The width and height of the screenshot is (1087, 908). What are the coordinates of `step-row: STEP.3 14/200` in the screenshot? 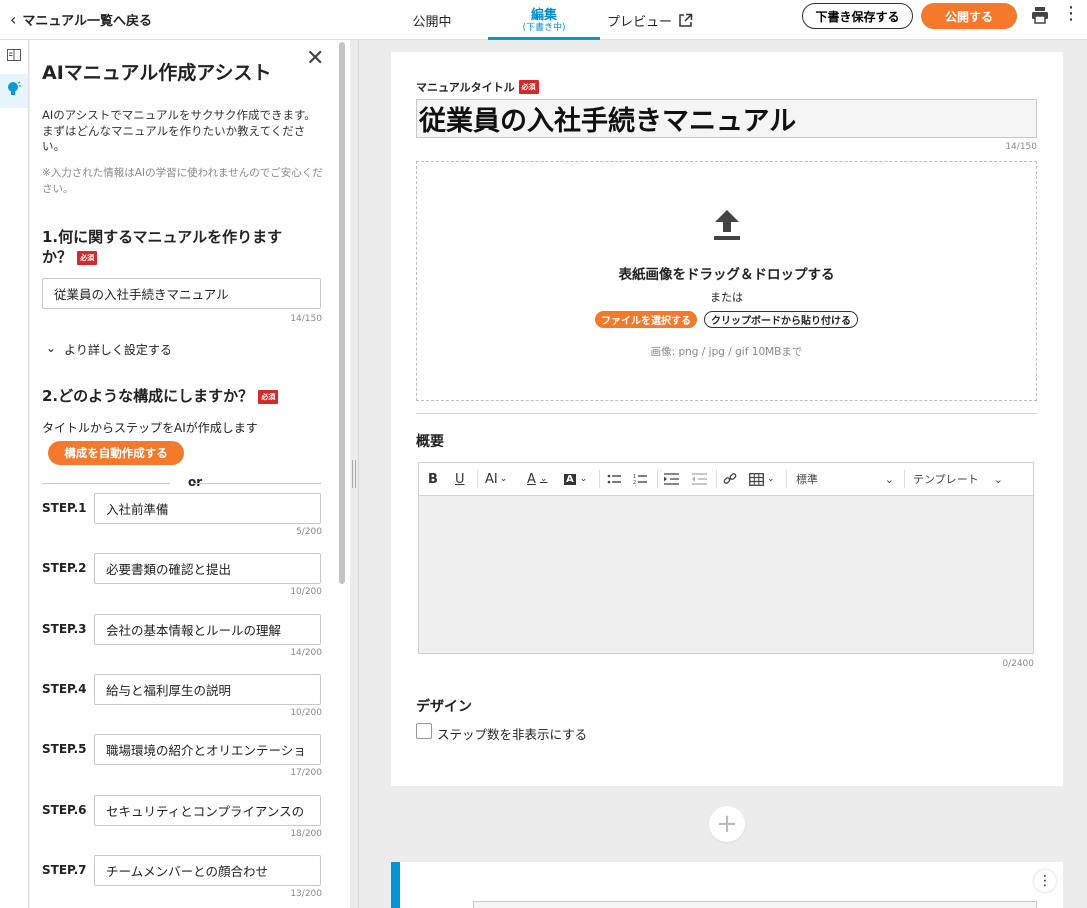 It's located at (182, 642).